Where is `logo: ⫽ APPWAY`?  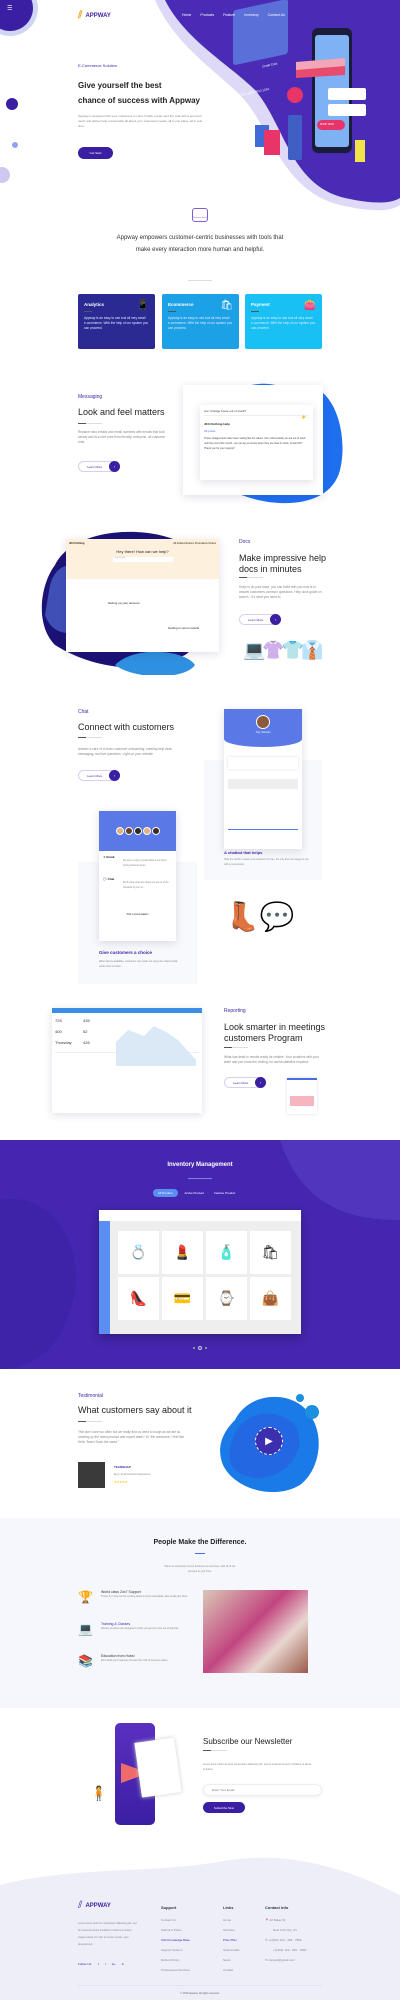
logo: ⫽ APPWAY is located at coordinates (94, 15).